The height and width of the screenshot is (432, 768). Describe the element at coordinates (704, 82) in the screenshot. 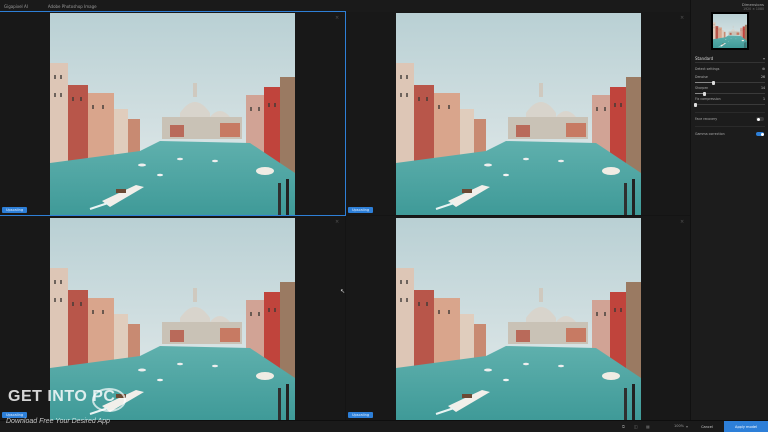

I see `denoise-slider-fill` at that location.